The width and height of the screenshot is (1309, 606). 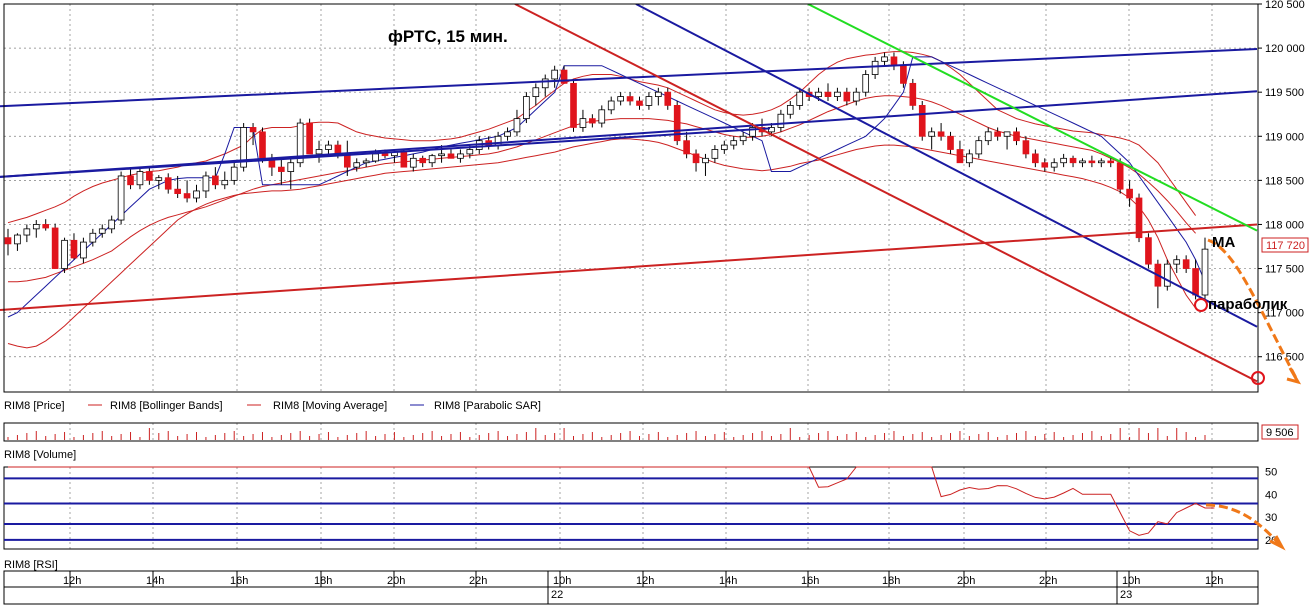 What do you see at coordinates (239, 581) in the screenshot?
I see `time-tick-label: 16h` at bounding box center [239, 581].